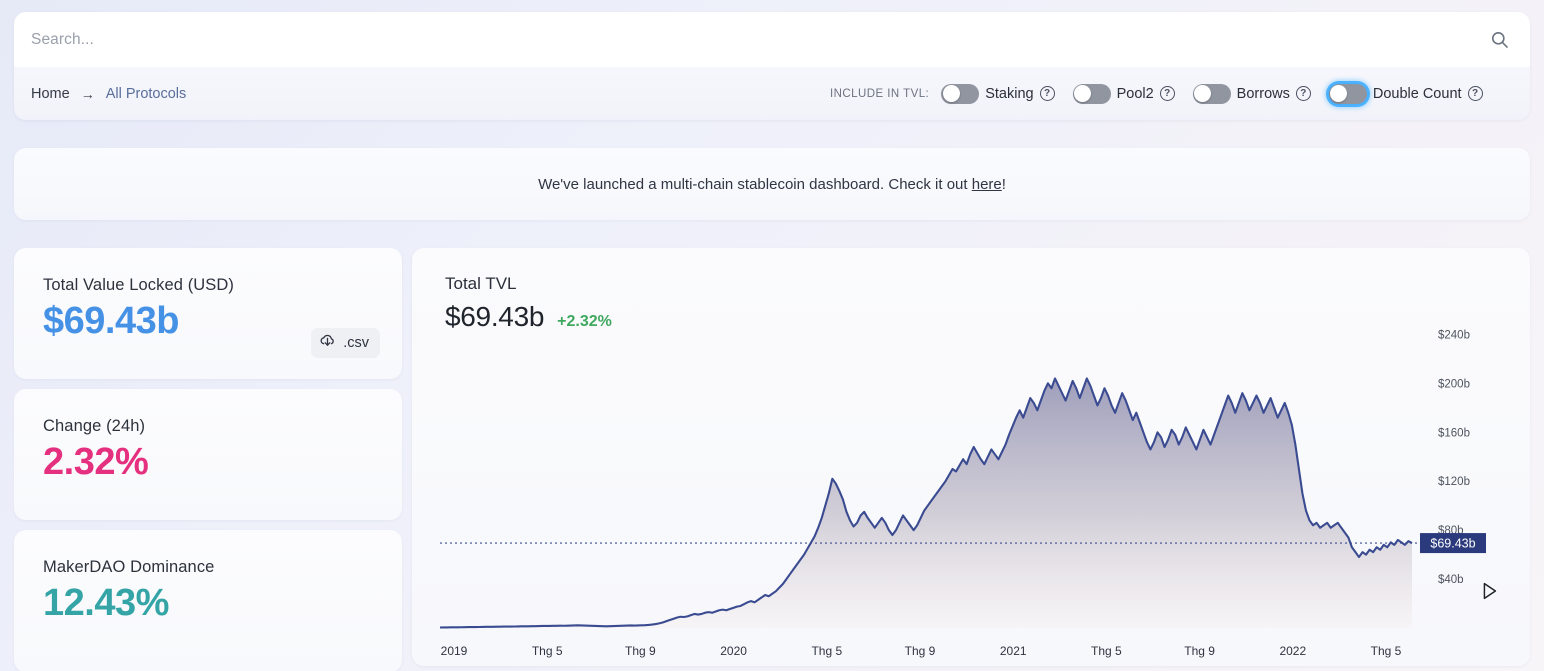 This screenshot has height=671, width=1544. I want to click on play-triangle-cursor, so click(1489, 591).